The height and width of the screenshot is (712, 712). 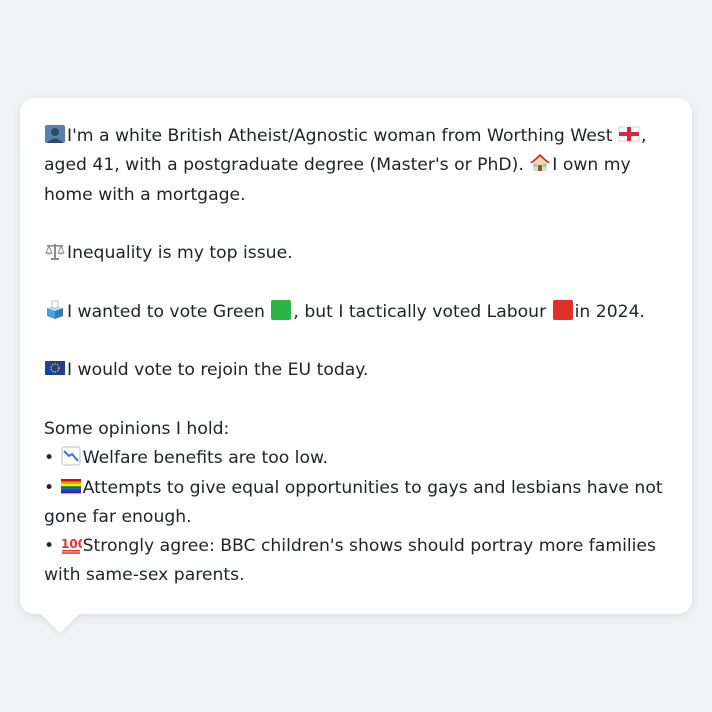 I want to click on hundred-points-icon: 100, so click(x=71, y=544).